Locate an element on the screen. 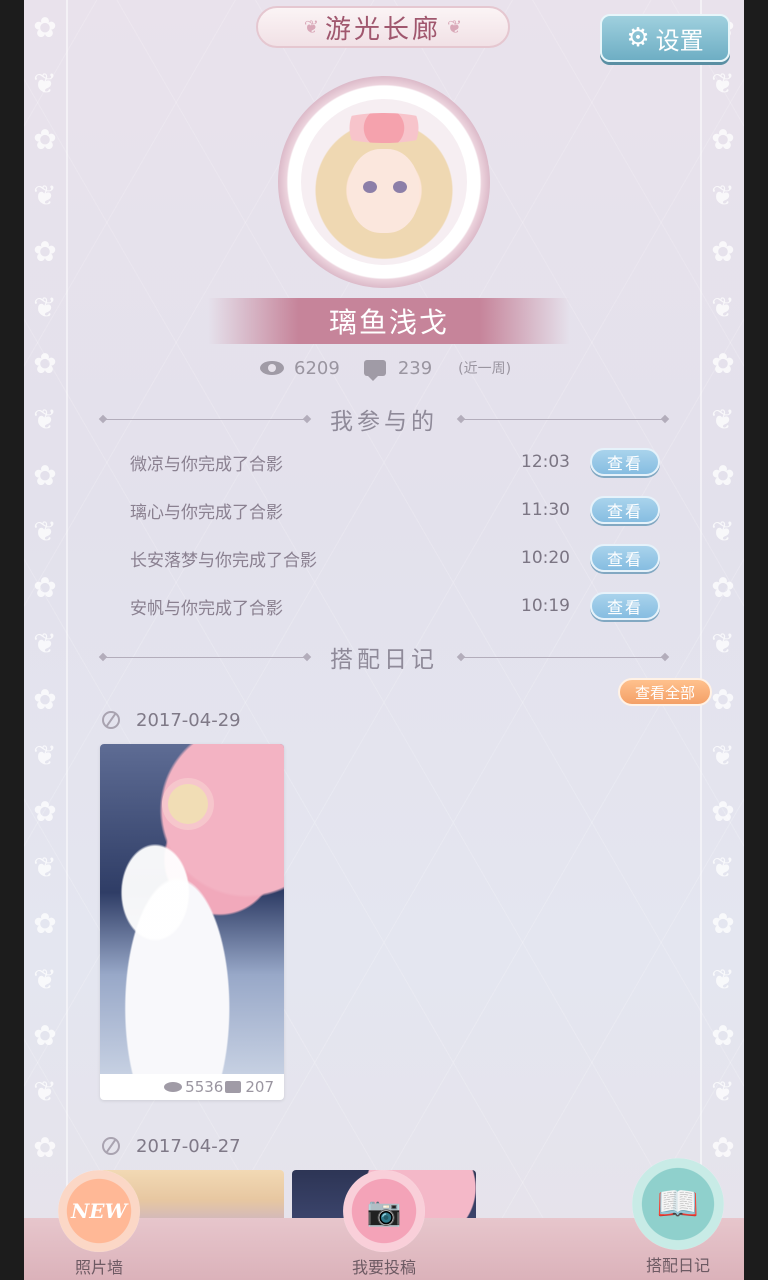 Image resolution: width=768 pixels, height=1280 pixels. settings-label: 设置 is located at coordinates (679, 40).